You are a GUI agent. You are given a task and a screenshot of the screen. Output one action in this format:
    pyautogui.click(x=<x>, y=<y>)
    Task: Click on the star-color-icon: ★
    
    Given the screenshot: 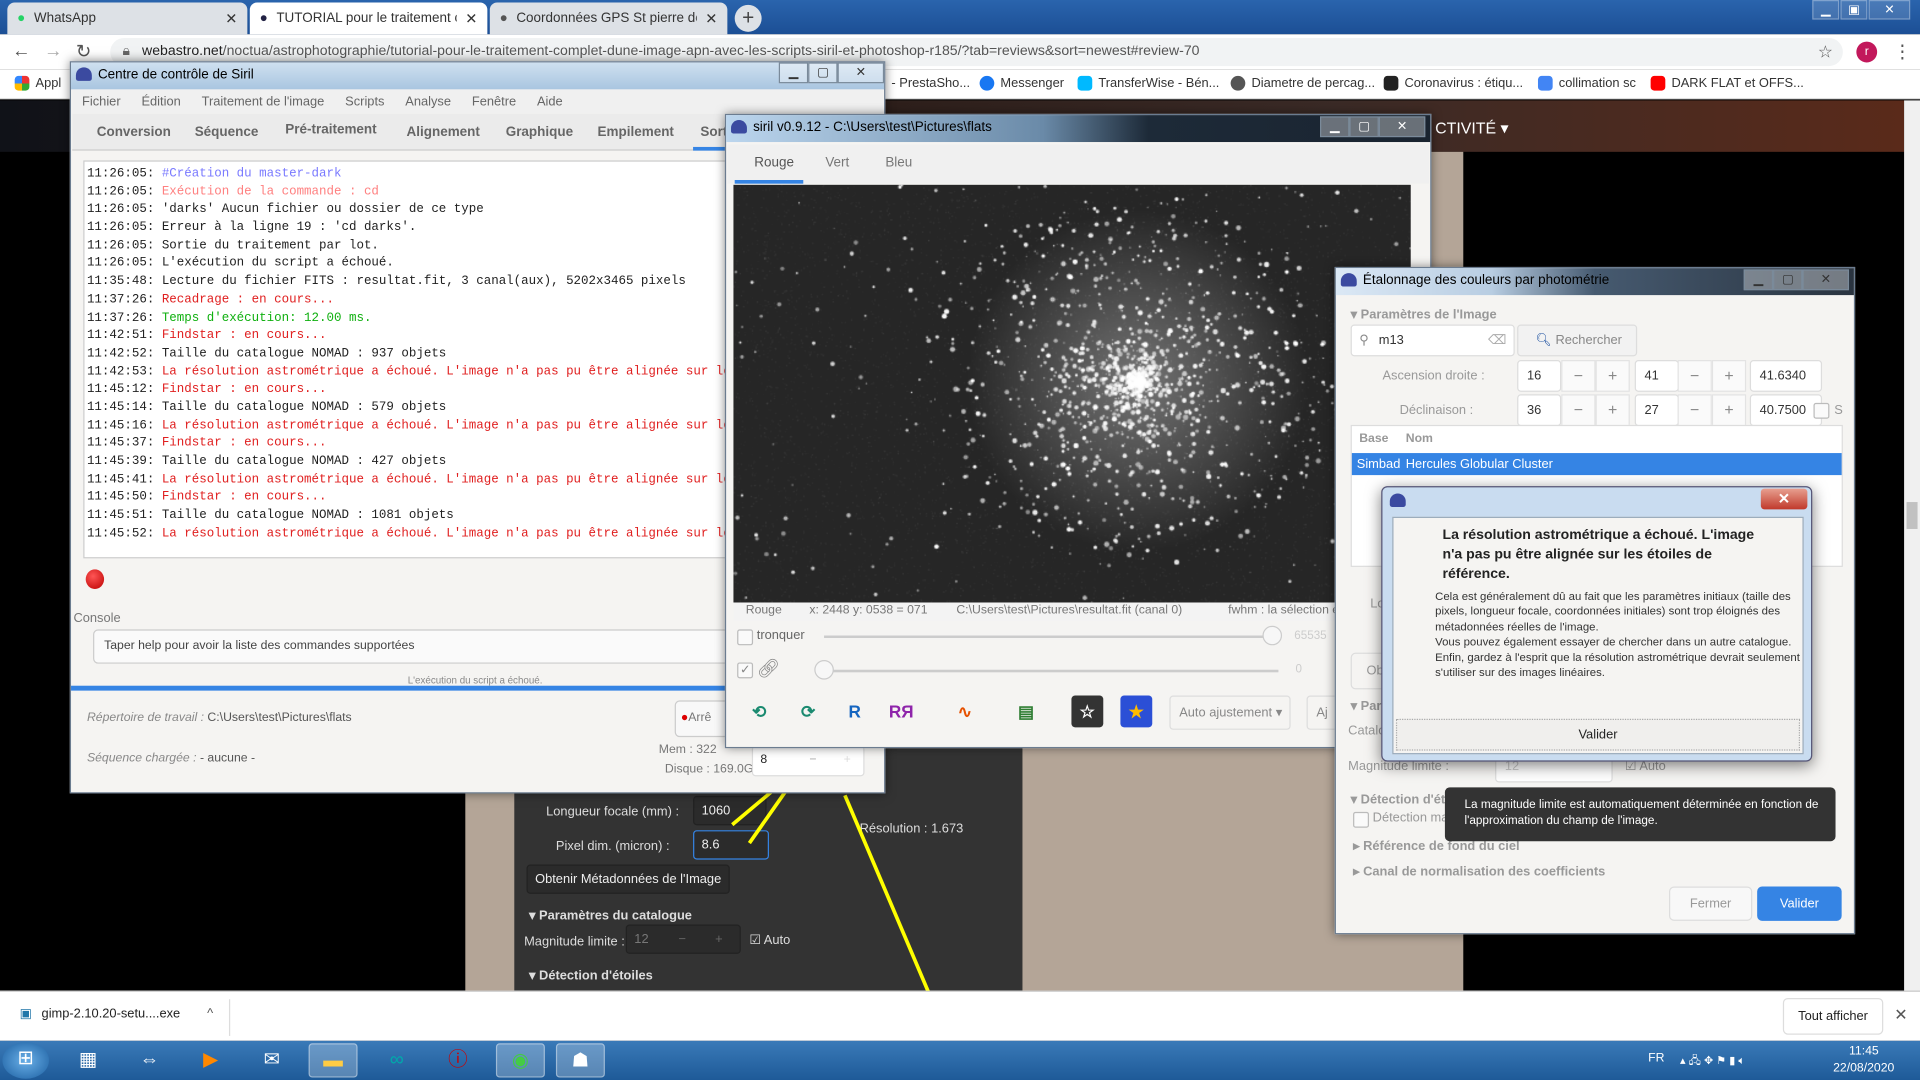 What is the action you would take?
    pyautogui.click(x=1136, y=711)
    